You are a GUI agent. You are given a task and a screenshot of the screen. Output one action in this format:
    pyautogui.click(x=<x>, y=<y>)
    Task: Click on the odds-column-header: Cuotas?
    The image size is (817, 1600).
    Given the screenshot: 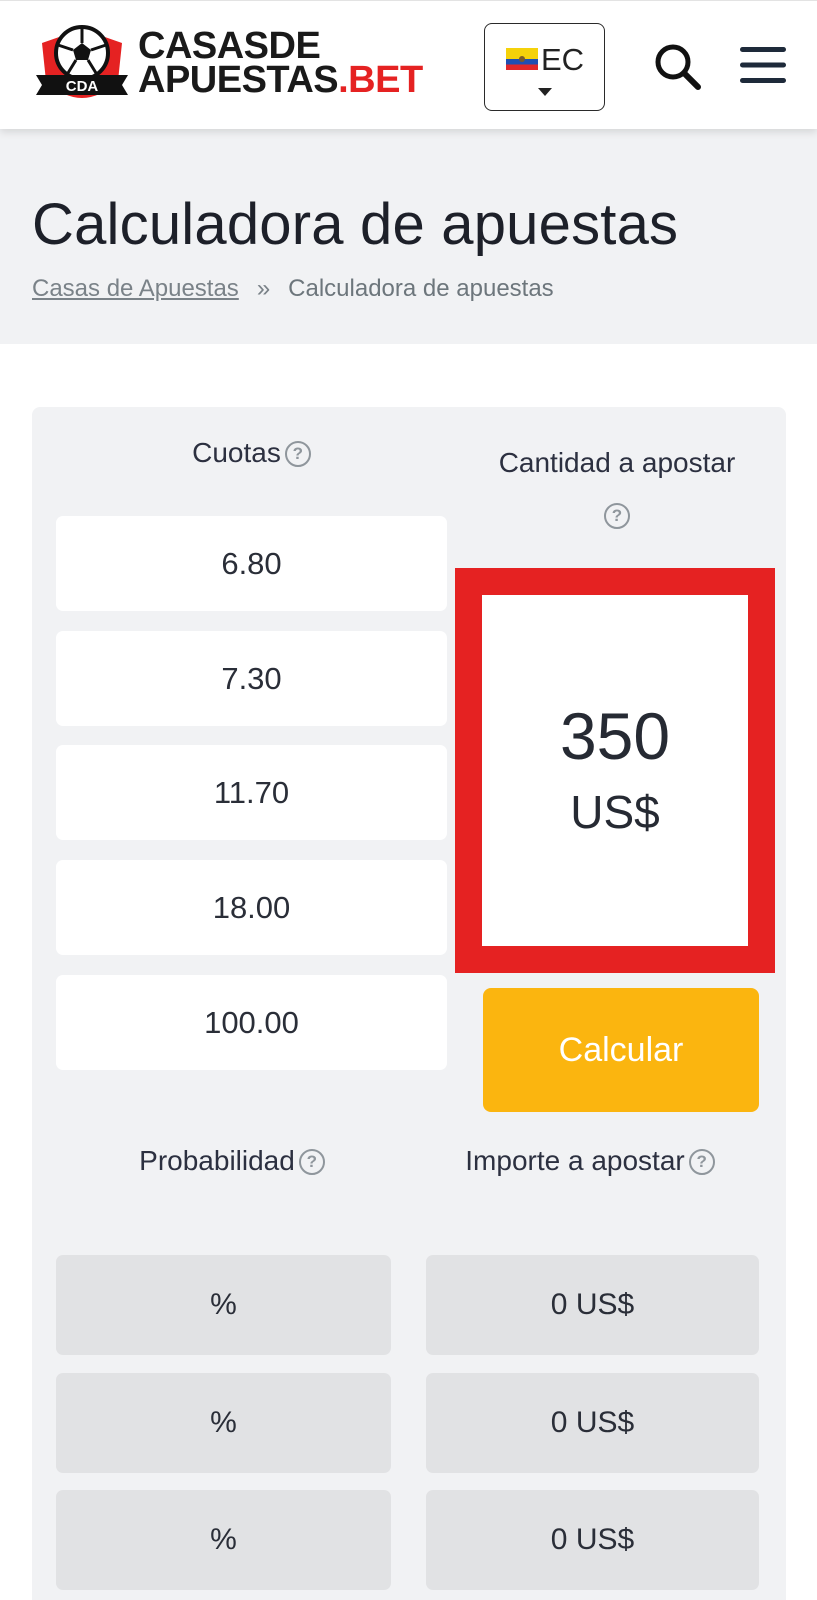 What is the action you would take?
    pyautogui.click(x=251, y=453)
    